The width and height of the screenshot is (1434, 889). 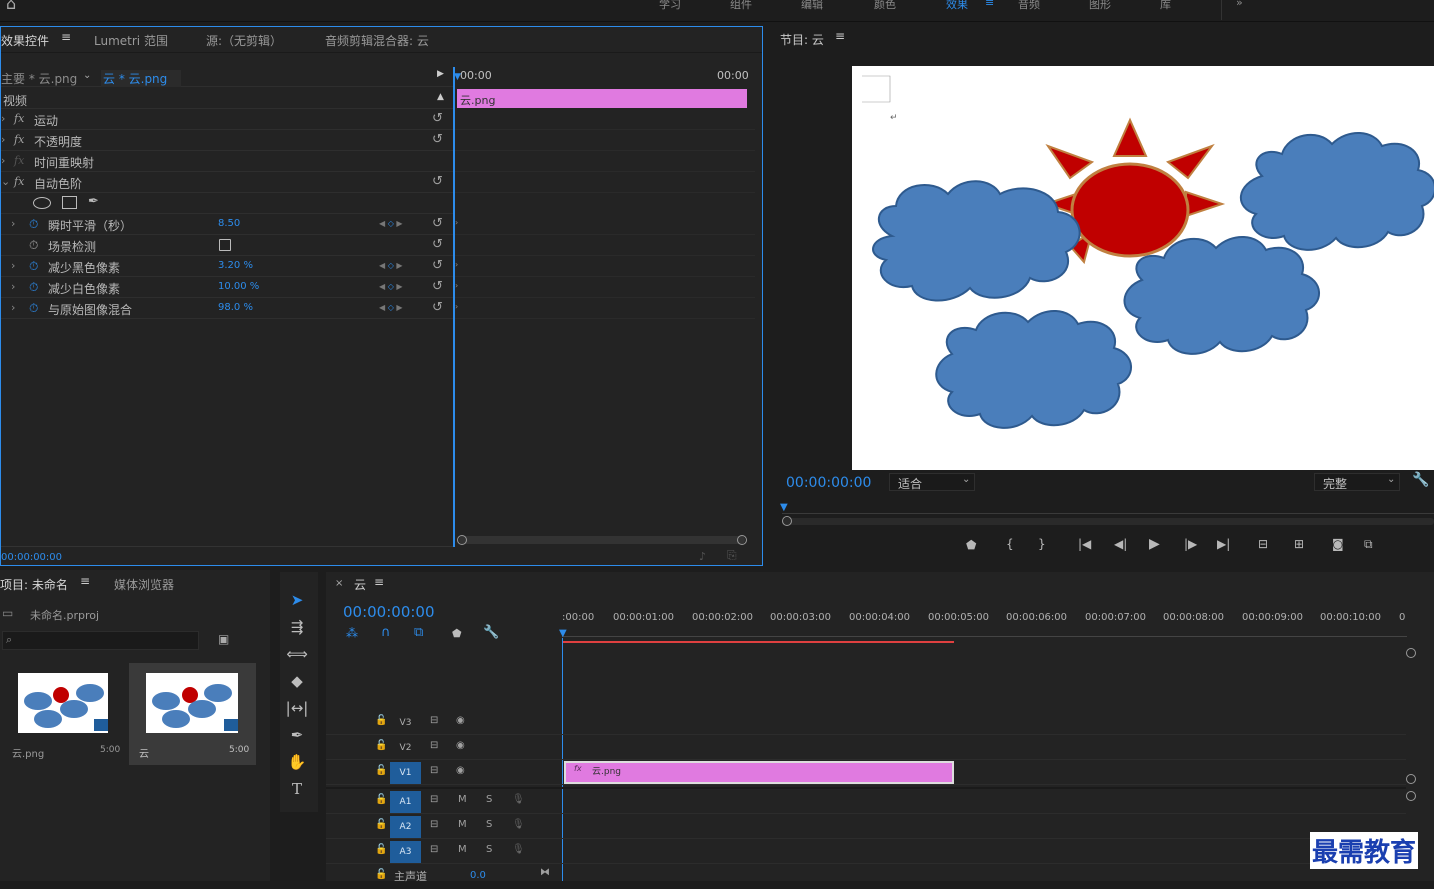 What do you see at coordinates (227, 287) in the screenshot?
I see `param-row-white-clip: › ⏱ 减少白色像素 10.00 % ◀ ◇ ▶ ↺` at bounding box center [227, 287].